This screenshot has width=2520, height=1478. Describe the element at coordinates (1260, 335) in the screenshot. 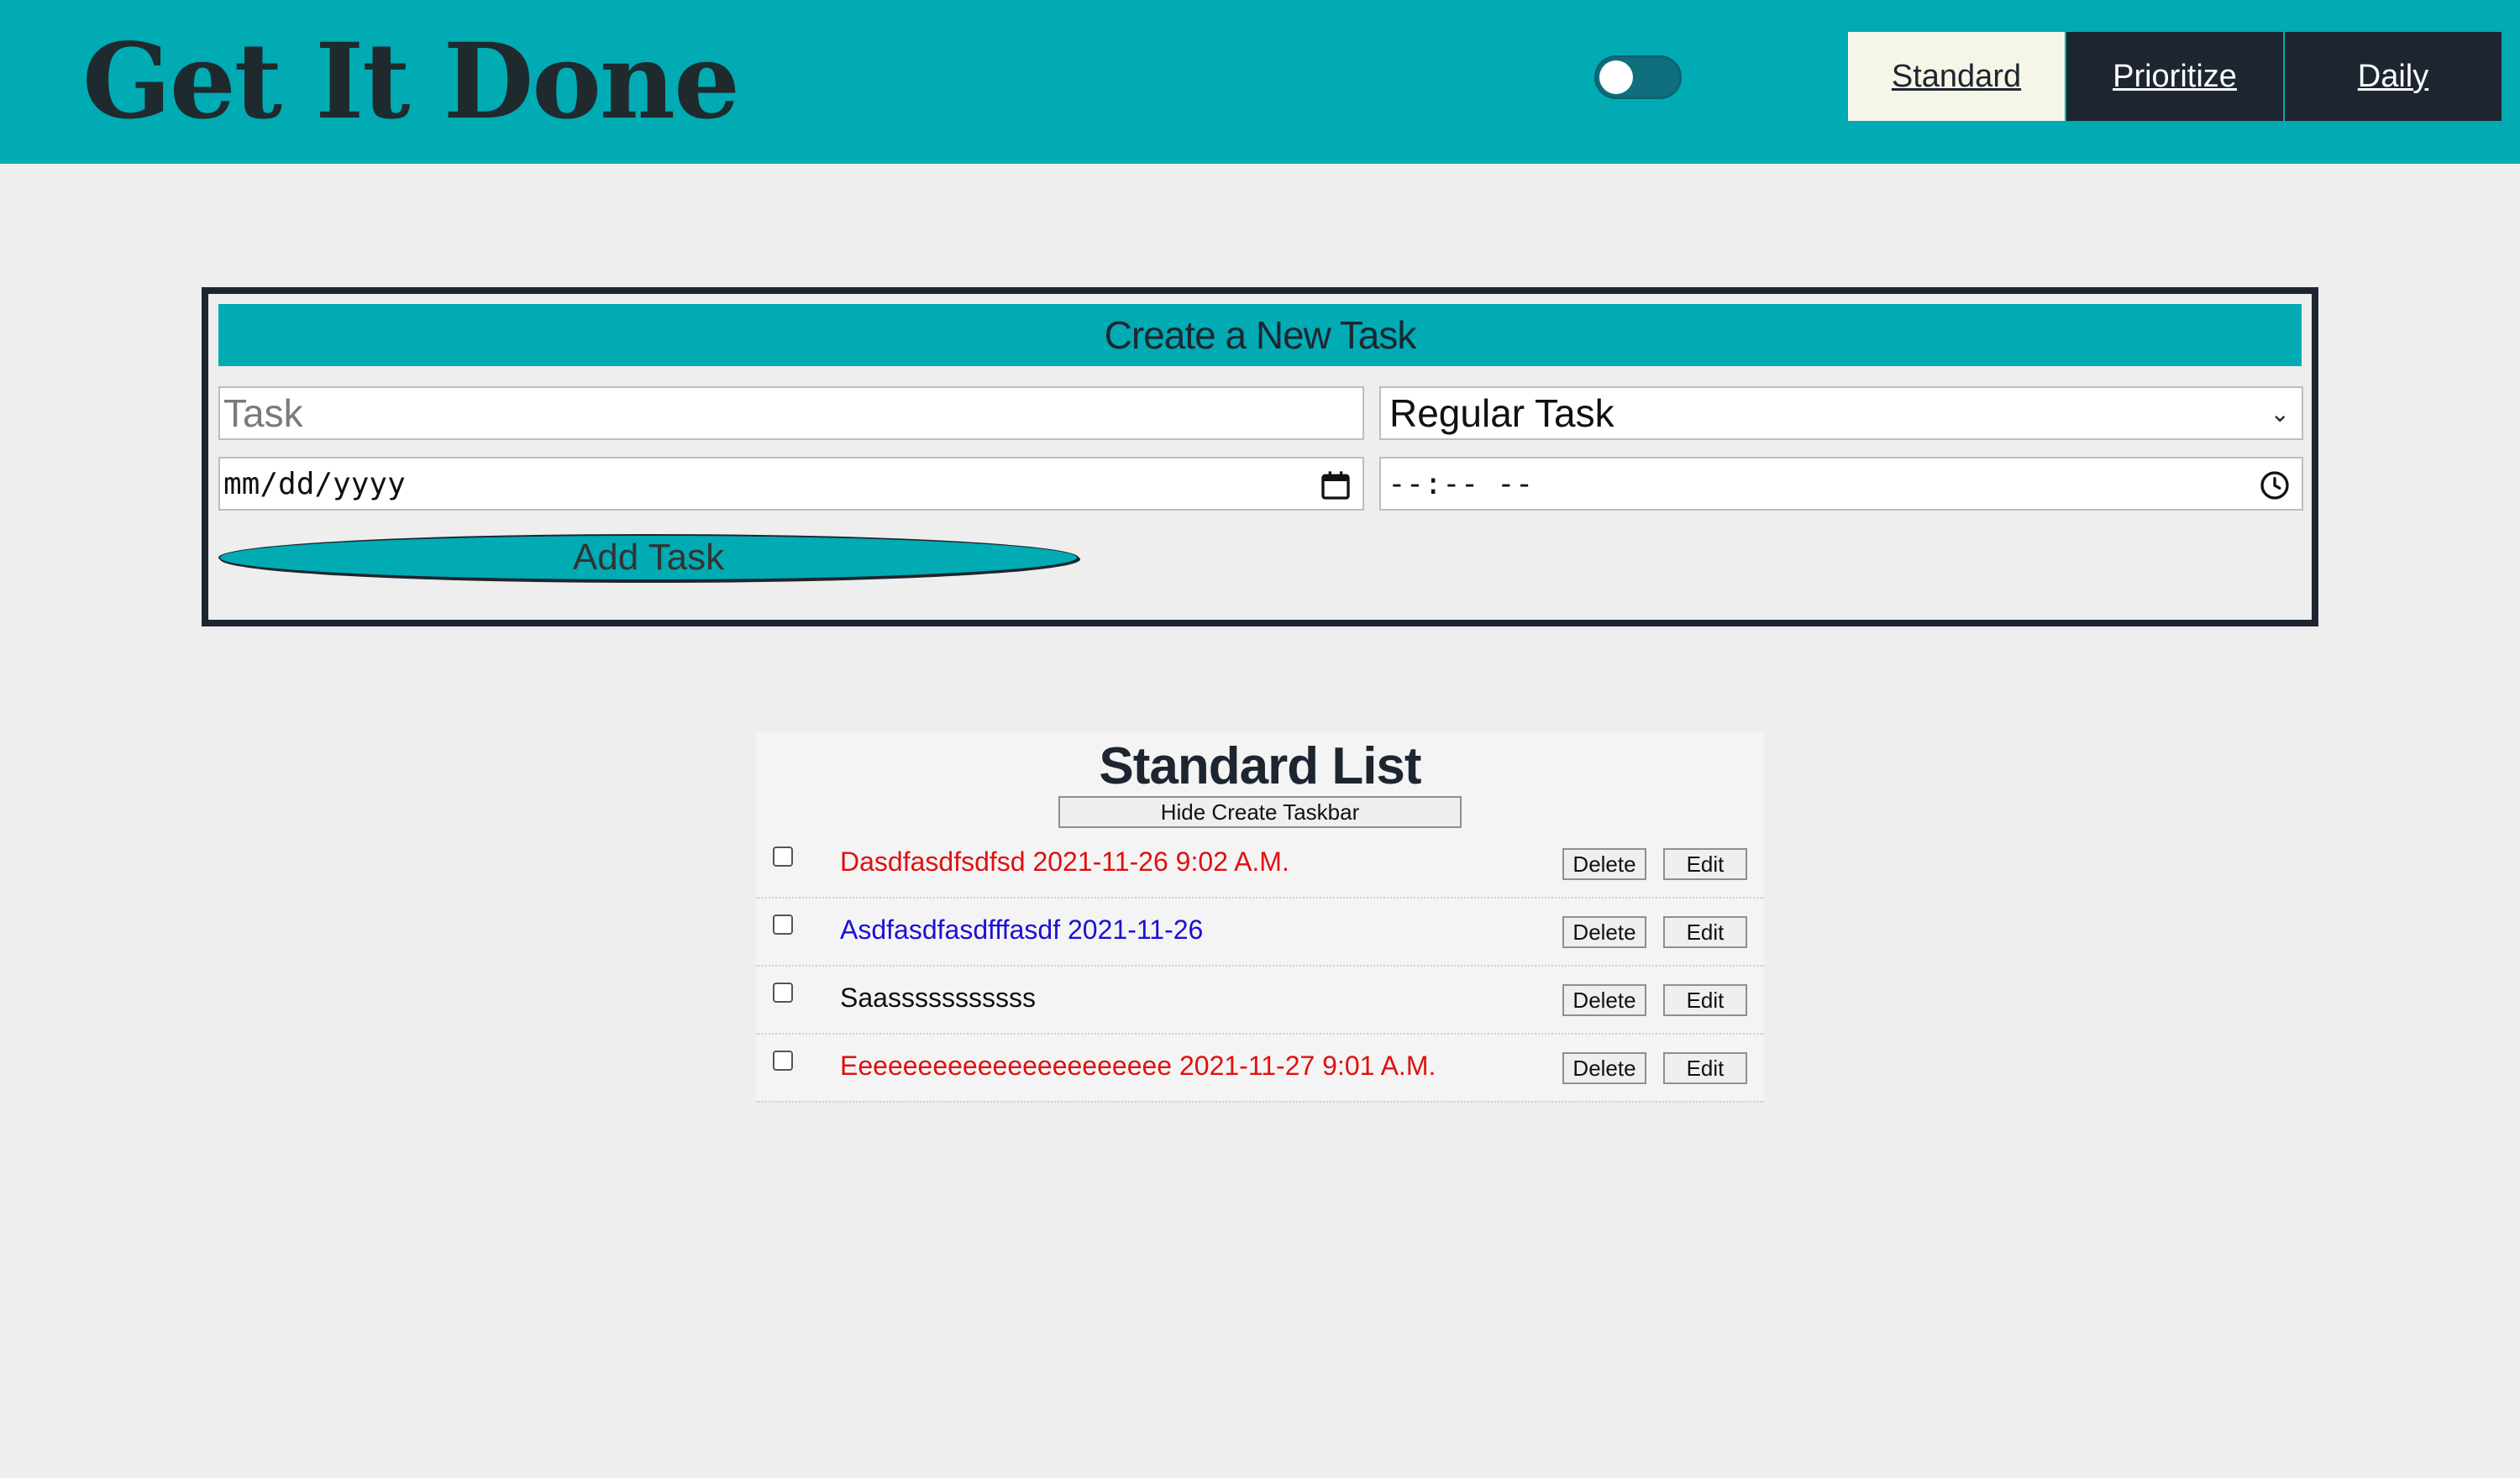

I see `create-task-title: Create a New Task` at that location.